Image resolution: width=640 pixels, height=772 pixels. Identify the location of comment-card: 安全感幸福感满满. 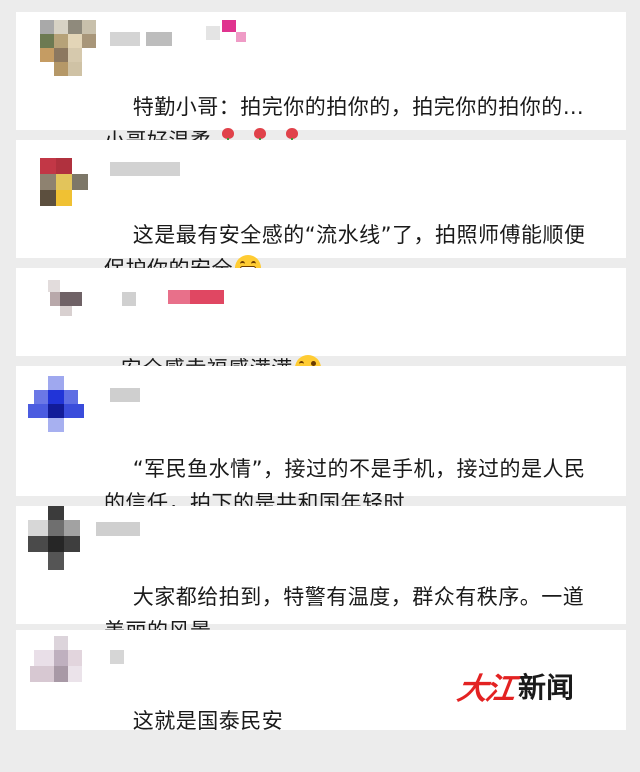
(321, 324).